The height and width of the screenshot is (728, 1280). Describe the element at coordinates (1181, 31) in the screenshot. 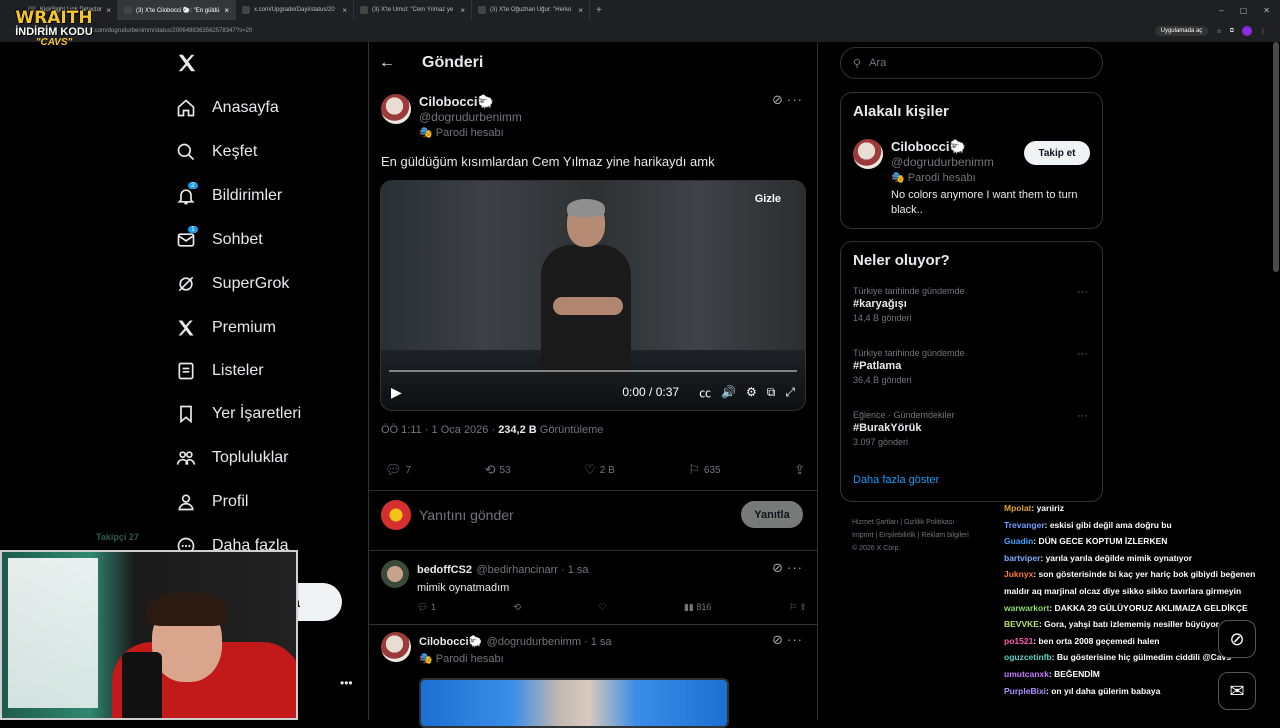

I see `open-in-app-button: Uygulamada aç` at that location.